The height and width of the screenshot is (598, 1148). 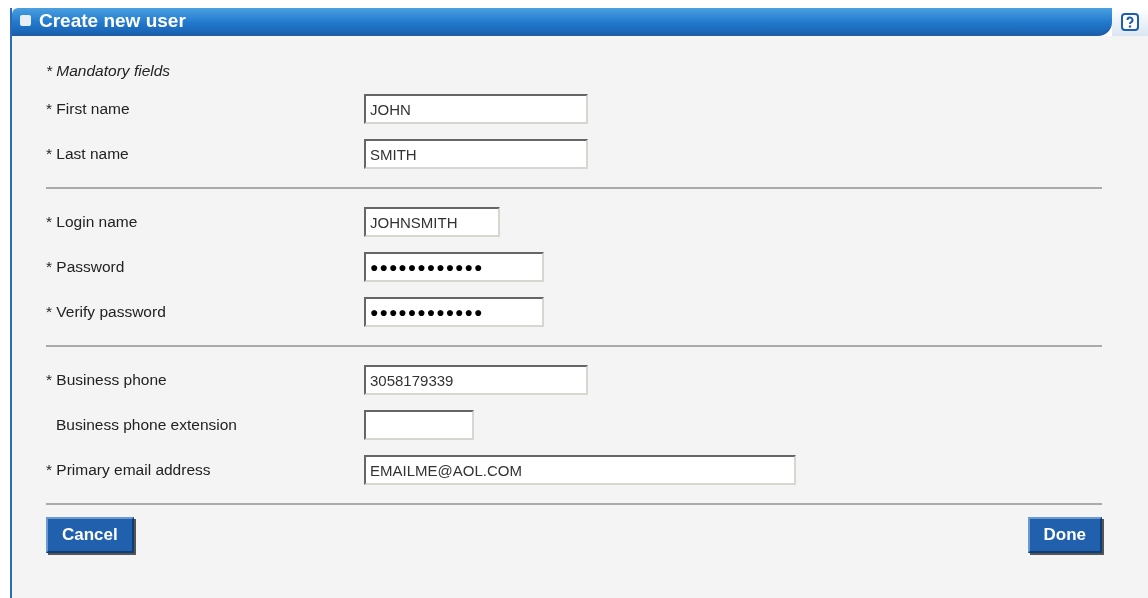 I want to click on field-label: * First name, so click(x=88, y=109).